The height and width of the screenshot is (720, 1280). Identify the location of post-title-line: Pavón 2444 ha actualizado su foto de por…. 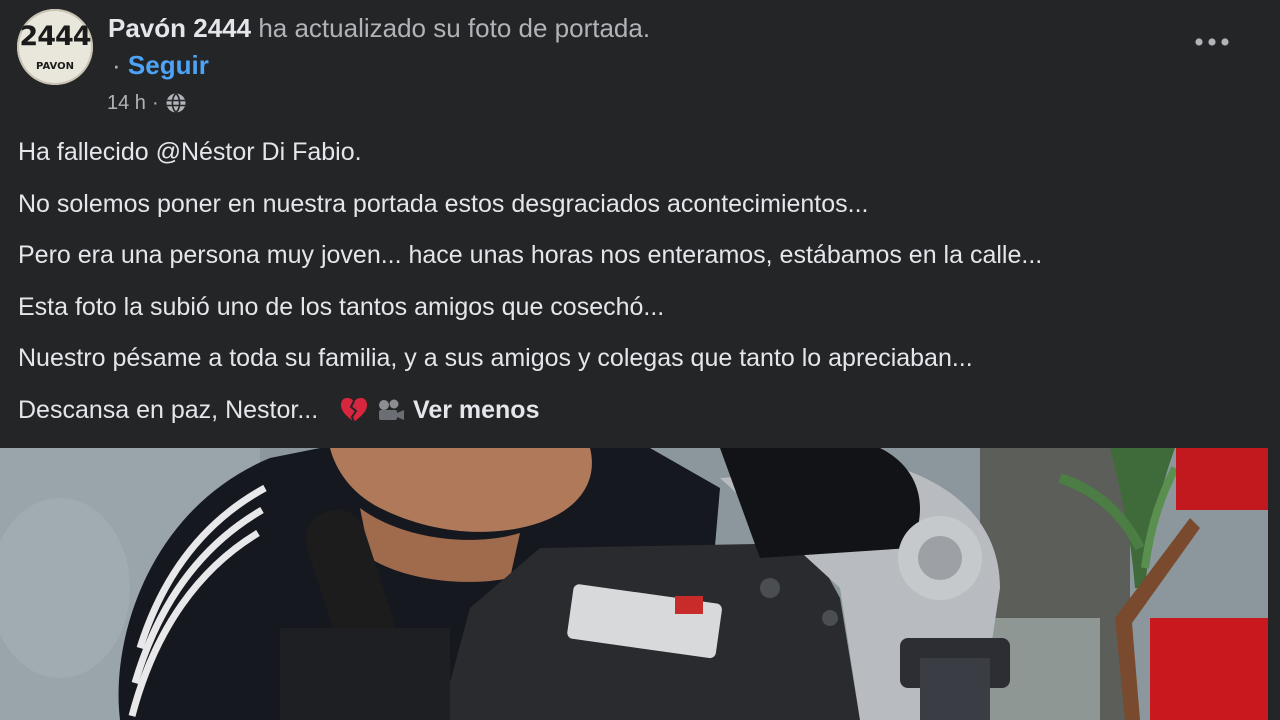
(379, 28).